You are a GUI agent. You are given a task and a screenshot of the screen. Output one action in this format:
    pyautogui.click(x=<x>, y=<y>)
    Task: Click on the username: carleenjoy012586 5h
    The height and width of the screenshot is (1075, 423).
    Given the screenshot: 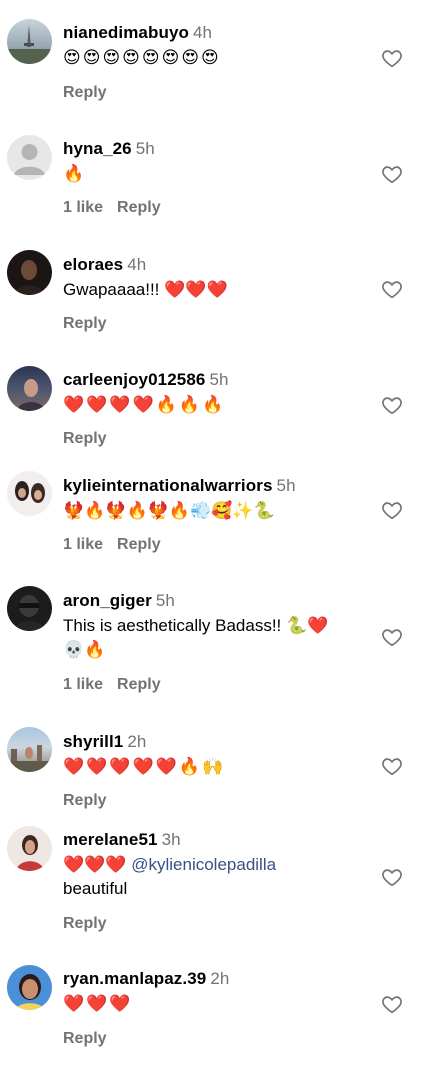 What is the action you would take?
    pyautogui.click(x=146, y=380)
    